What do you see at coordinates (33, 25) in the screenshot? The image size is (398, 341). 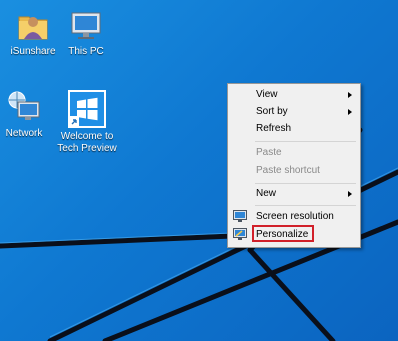 I see `user-folder-icon` at bounding box center [33, 25].